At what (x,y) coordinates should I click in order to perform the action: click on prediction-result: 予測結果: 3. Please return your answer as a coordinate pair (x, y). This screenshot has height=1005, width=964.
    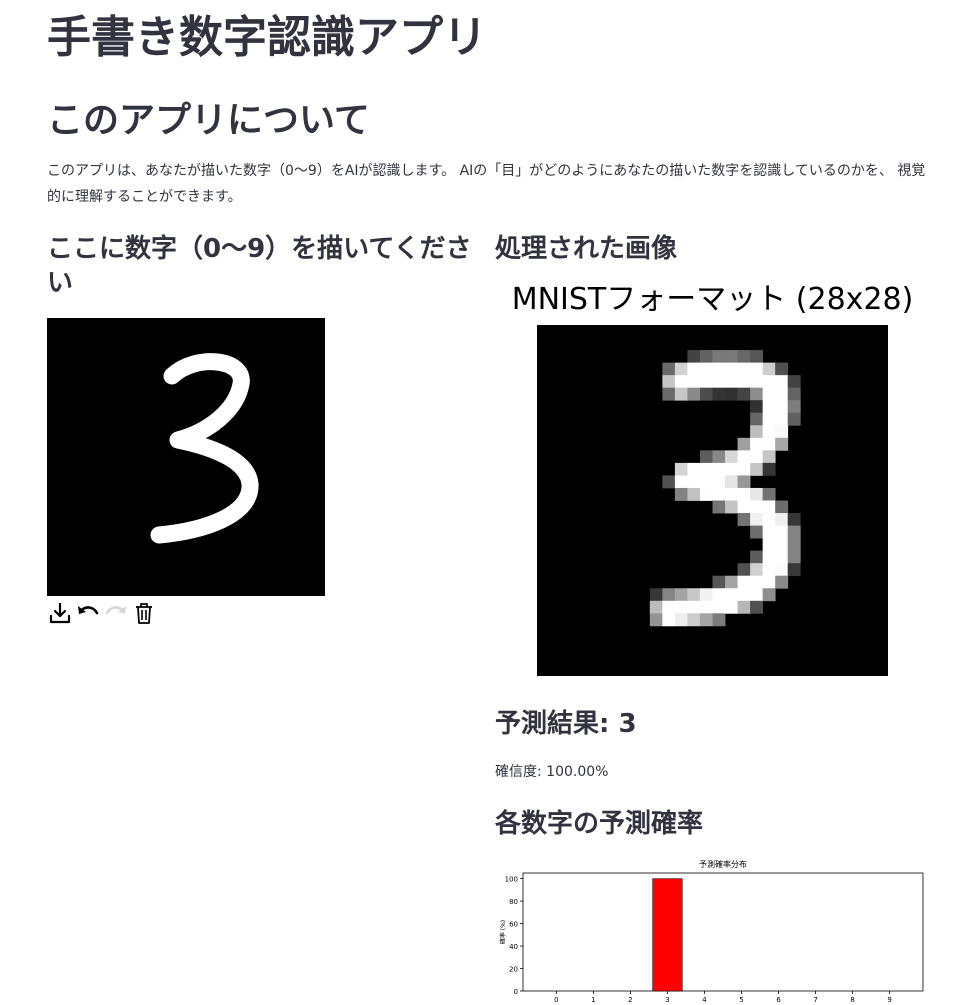
    Looking at the image, I should click on (566, 724).